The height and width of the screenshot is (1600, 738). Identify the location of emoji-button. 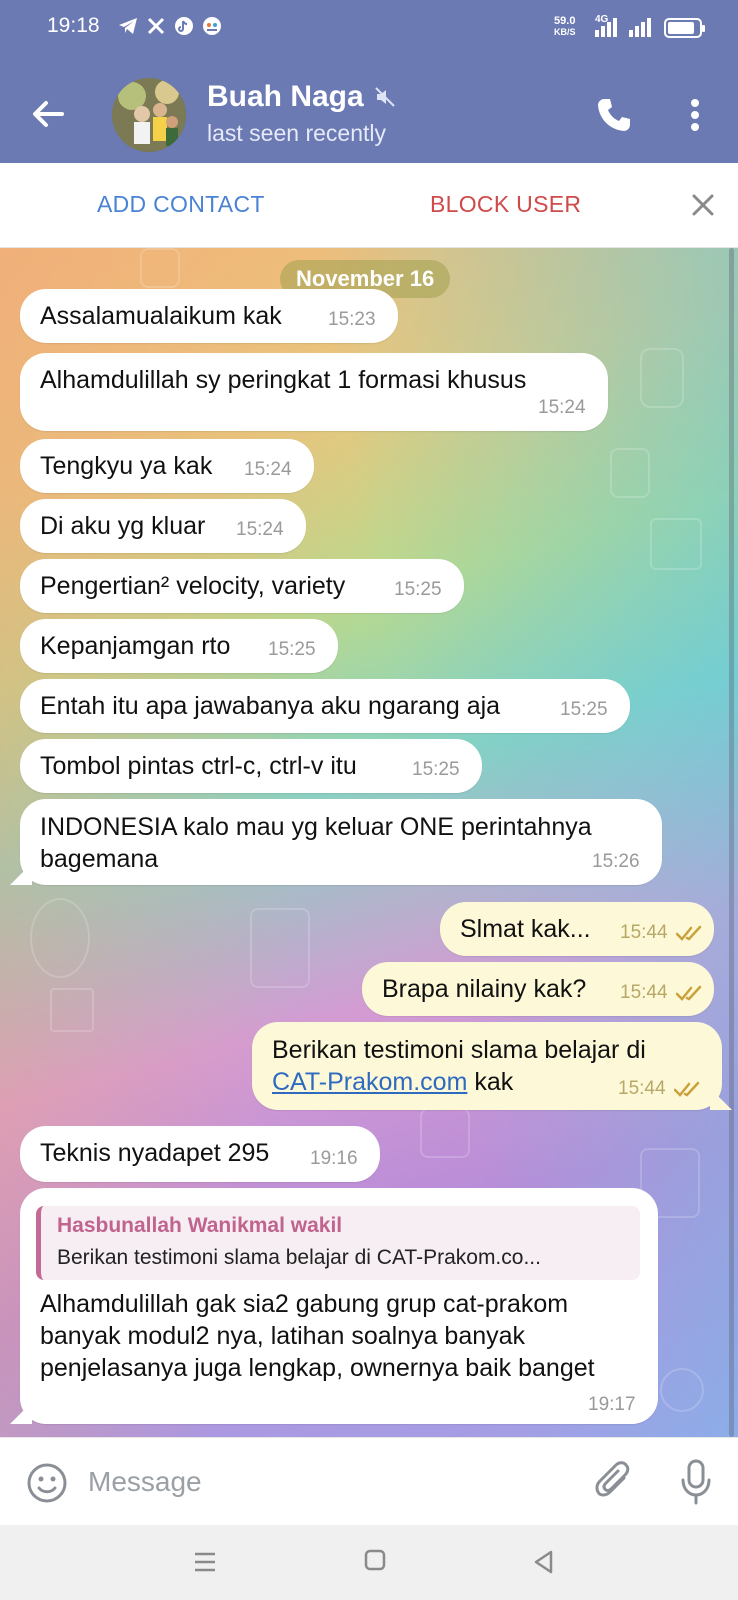
(47, 1483).